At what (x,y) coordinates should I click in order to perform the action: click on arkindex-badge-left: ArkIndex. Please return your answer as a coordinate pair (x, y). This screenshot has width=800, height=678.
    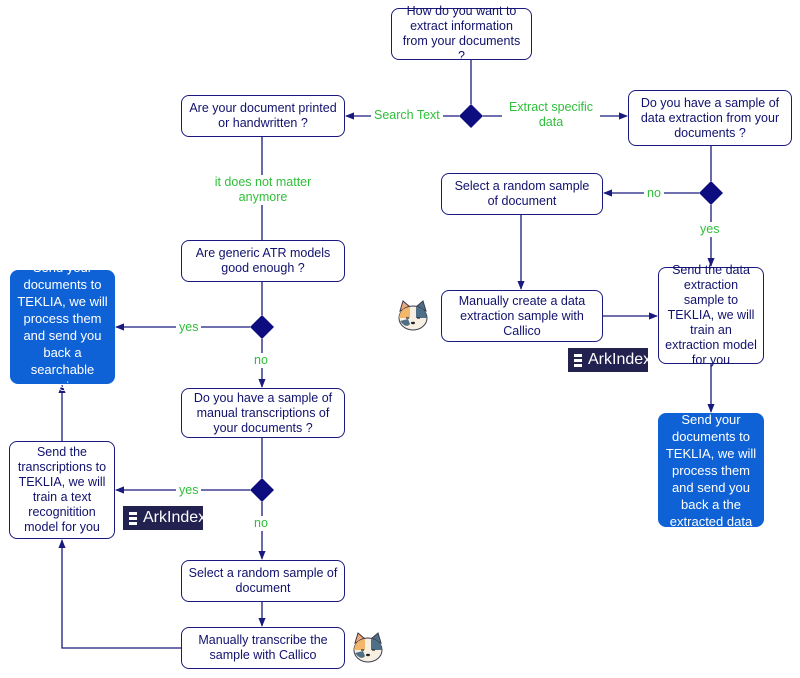
    Looking at the image, I should click on (165, 518).